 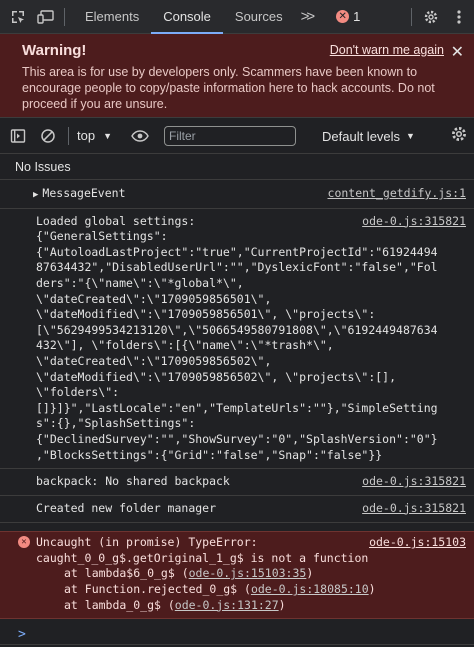 I want to click on sidebar-toggle-icon, so click(x=18, y=136).